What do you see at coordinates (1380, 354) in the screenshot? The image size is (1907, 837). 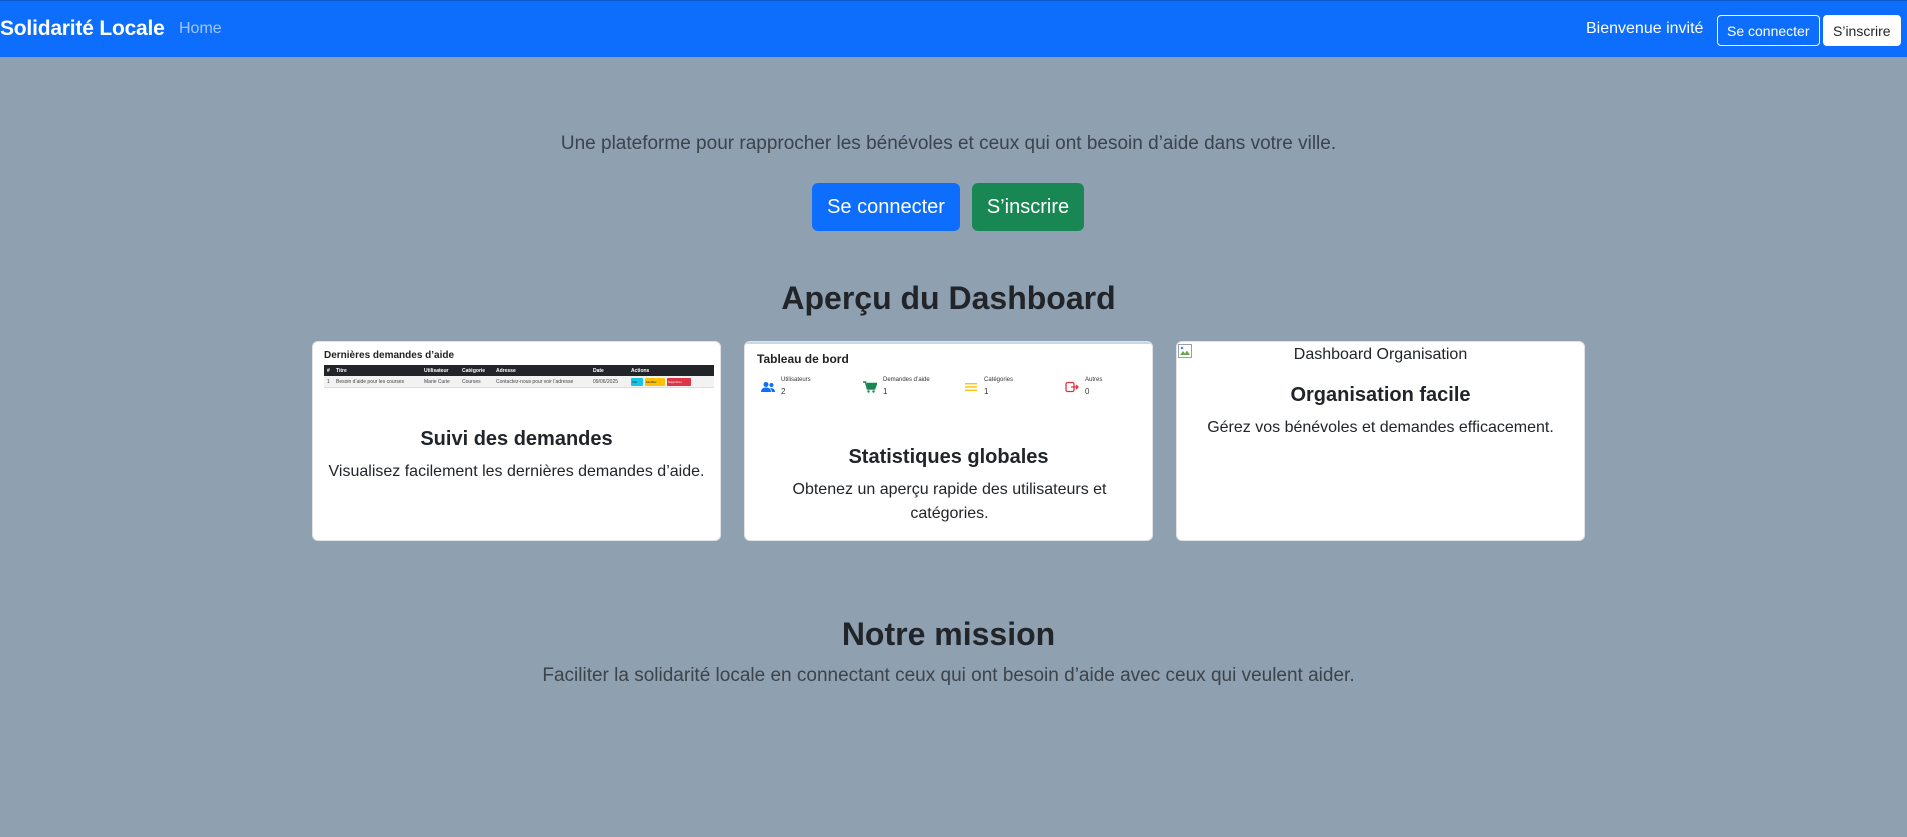 I see `image-alt-text: Dashboard Organisation` at bounding box center [1380, 354].